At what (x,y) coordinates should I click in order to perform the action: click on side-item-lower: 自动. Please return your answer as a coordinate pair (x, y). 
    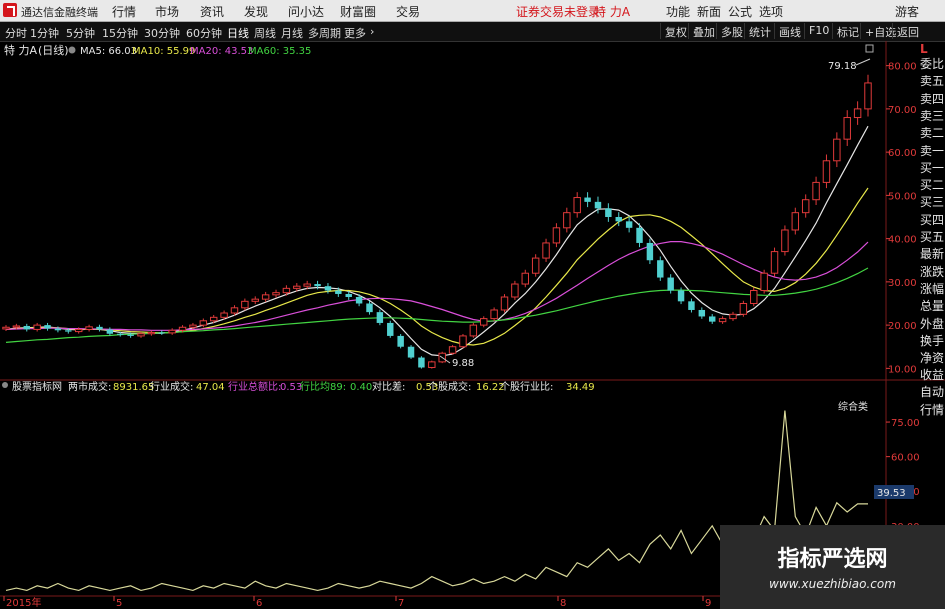
    Looking at the image, I should click on (932, 392).